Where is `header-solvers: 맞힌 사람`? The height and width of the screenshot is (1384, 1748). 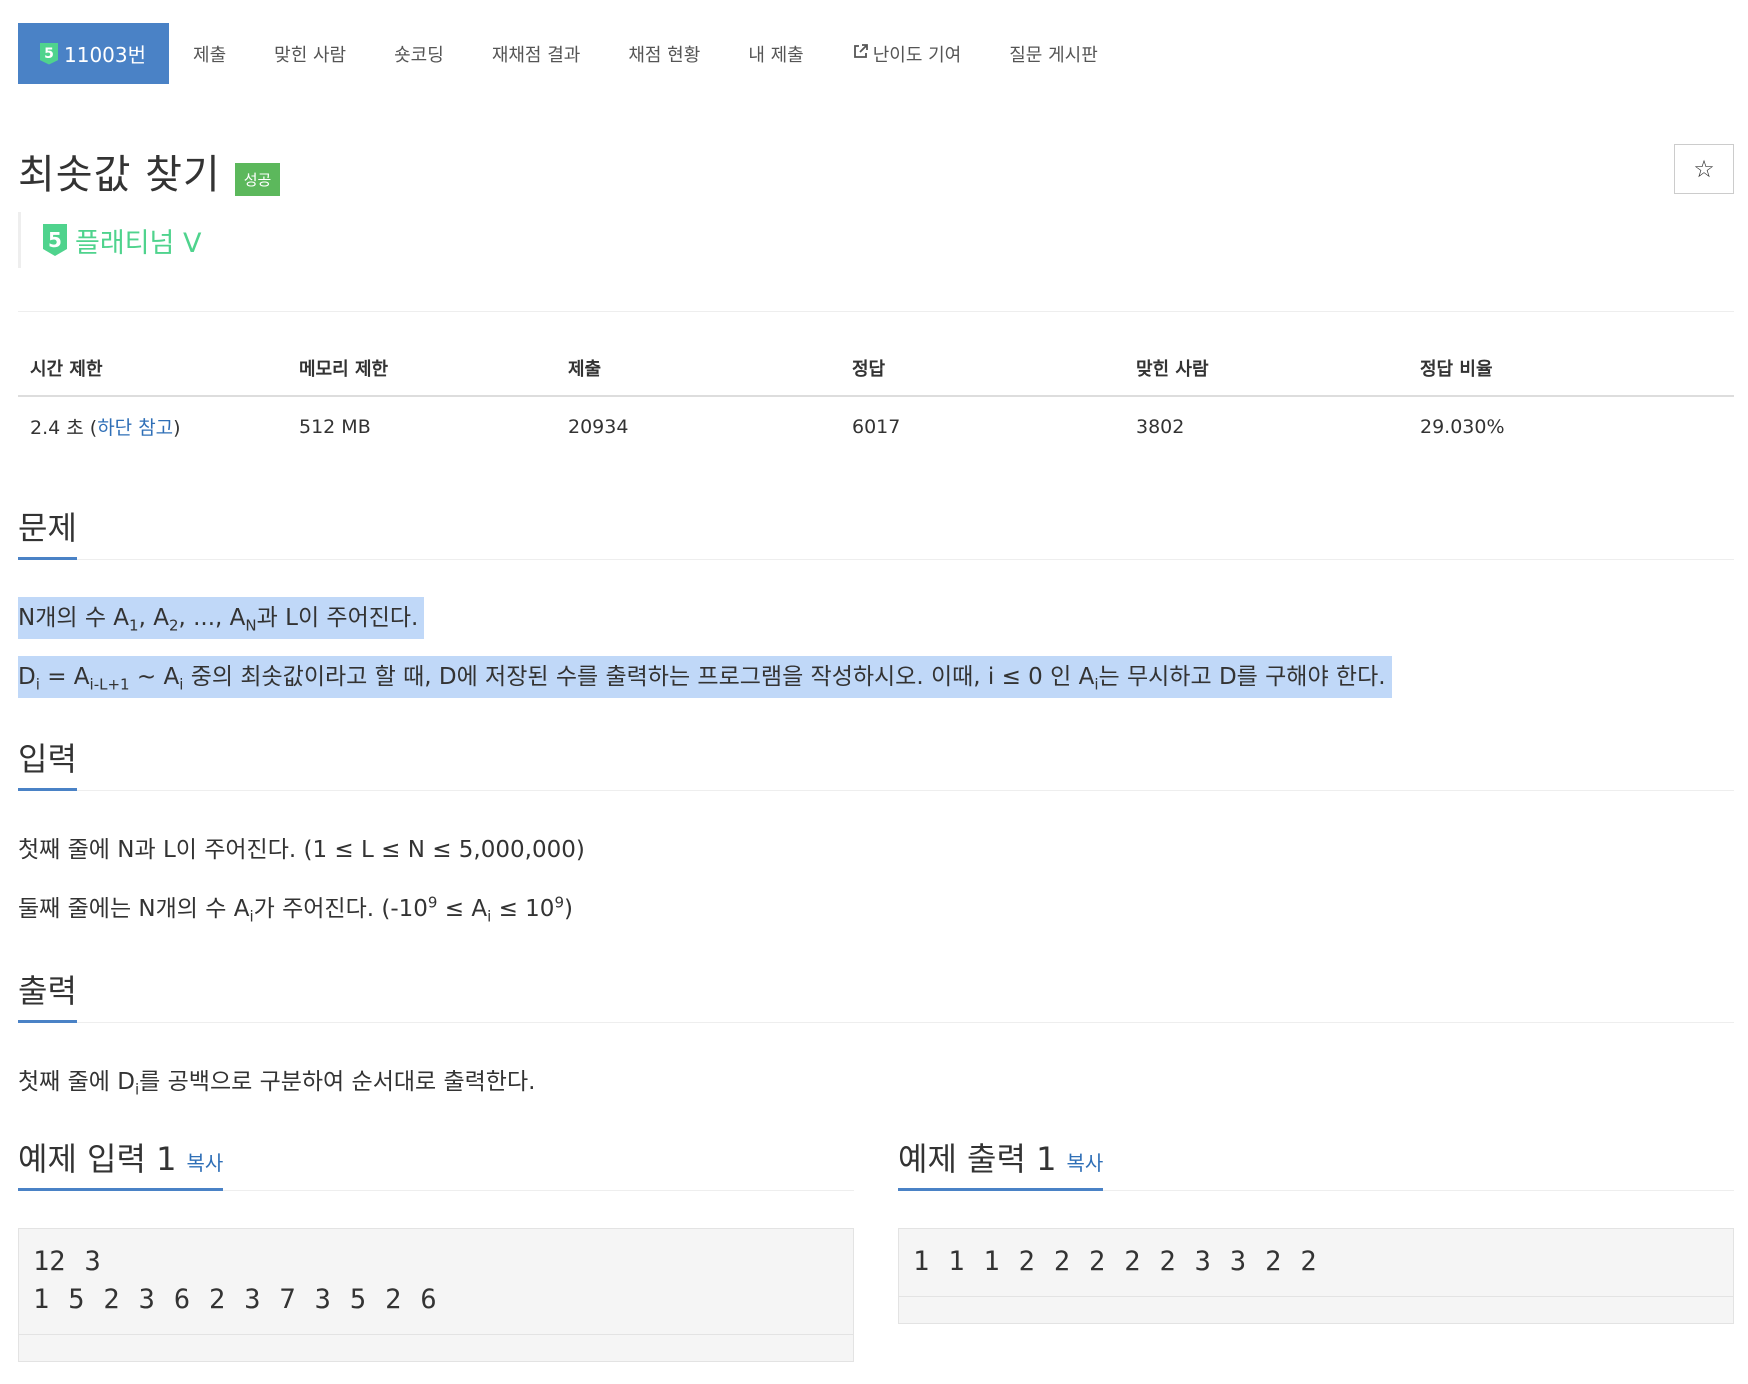
header-solvers: 맞힌 사람 is located at coordinates (1266, 371).